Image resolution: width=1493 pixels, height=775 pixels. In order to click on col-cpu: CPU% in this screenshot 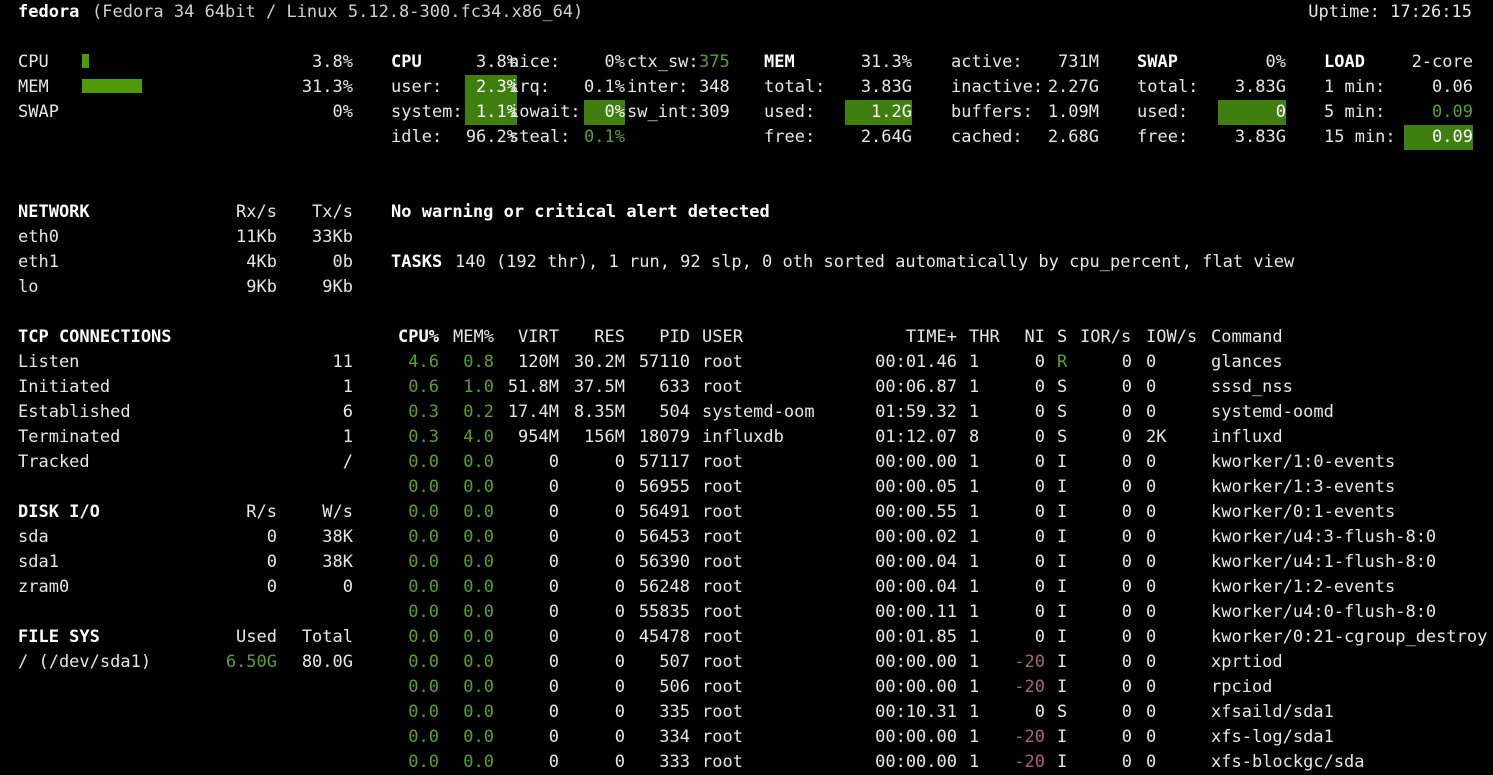, I will do `click(415, 337)`.